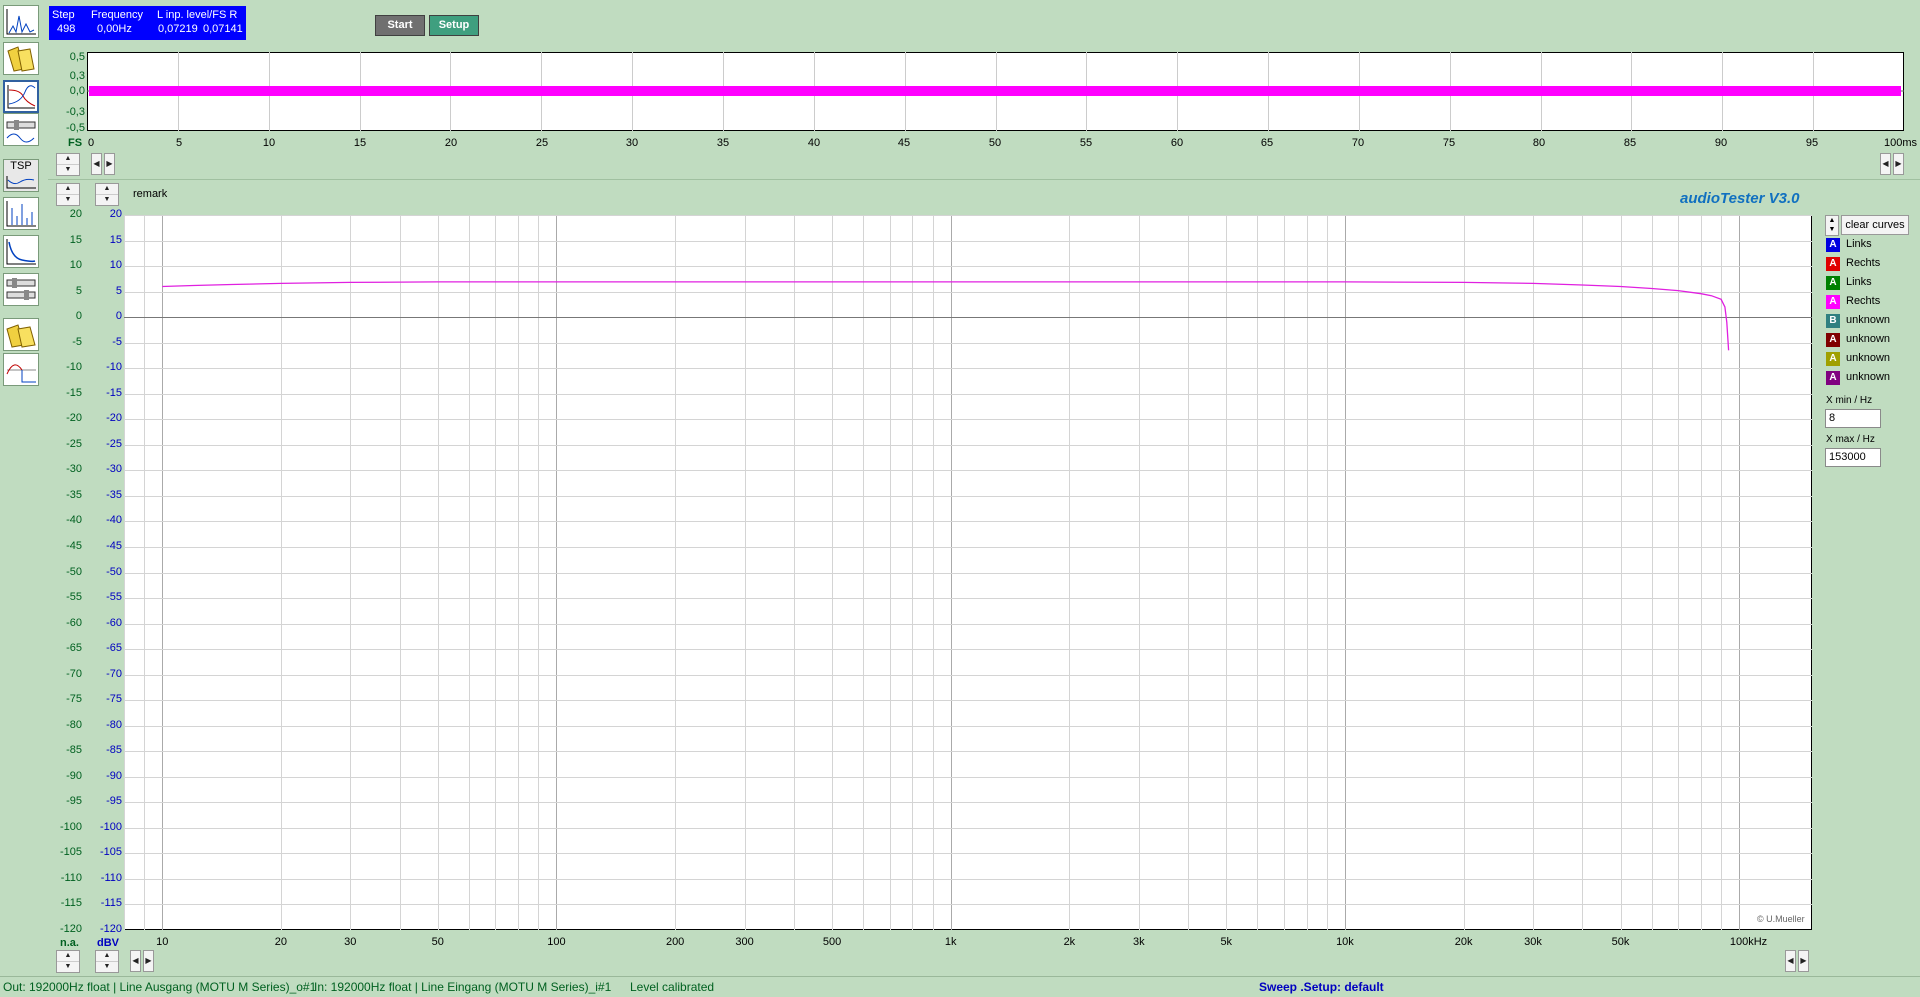 The image size is (1920, 997). Describe the element at coordinates (78, 290) in the screenshot. I see `left-y-tick: 5` at that location.